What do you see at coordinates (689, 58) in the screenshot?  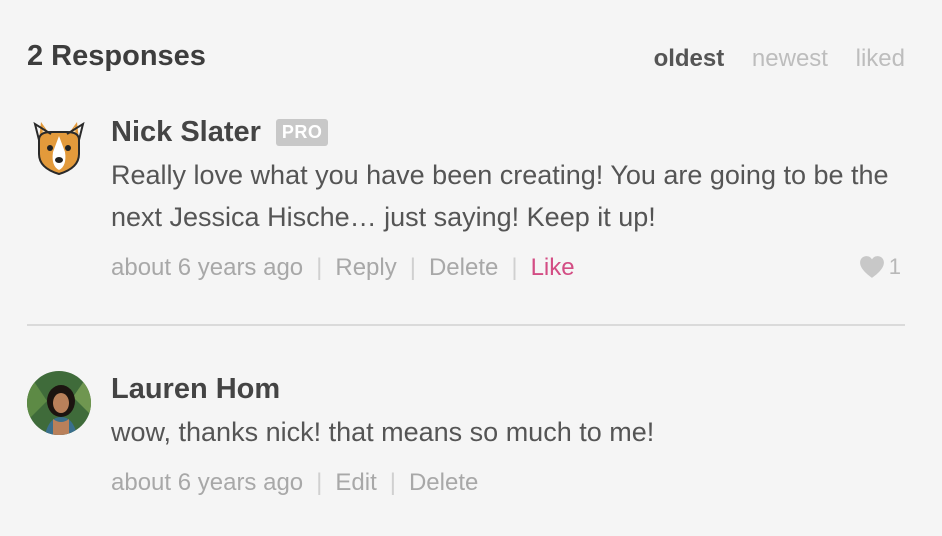 I see `sort-oldest: oldest` at bounding box center [689, 58].